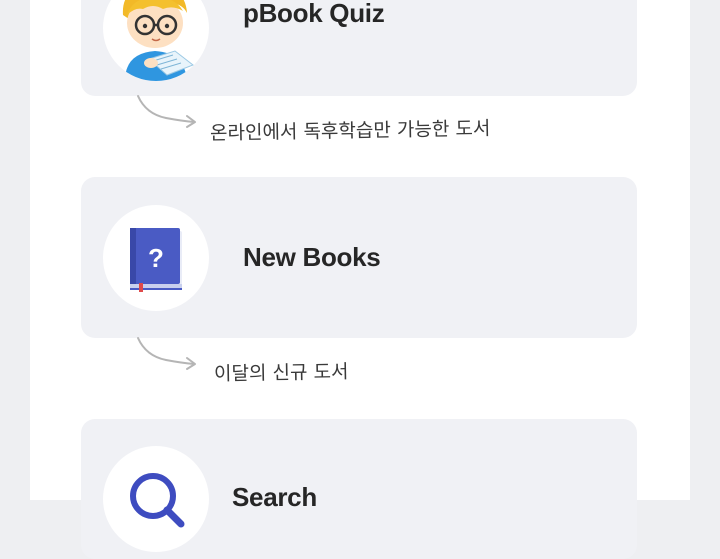 The image size is (720, 559). Describe the element at coordinates (156, 499) in the screenshot. I see `search-icon` at that location.